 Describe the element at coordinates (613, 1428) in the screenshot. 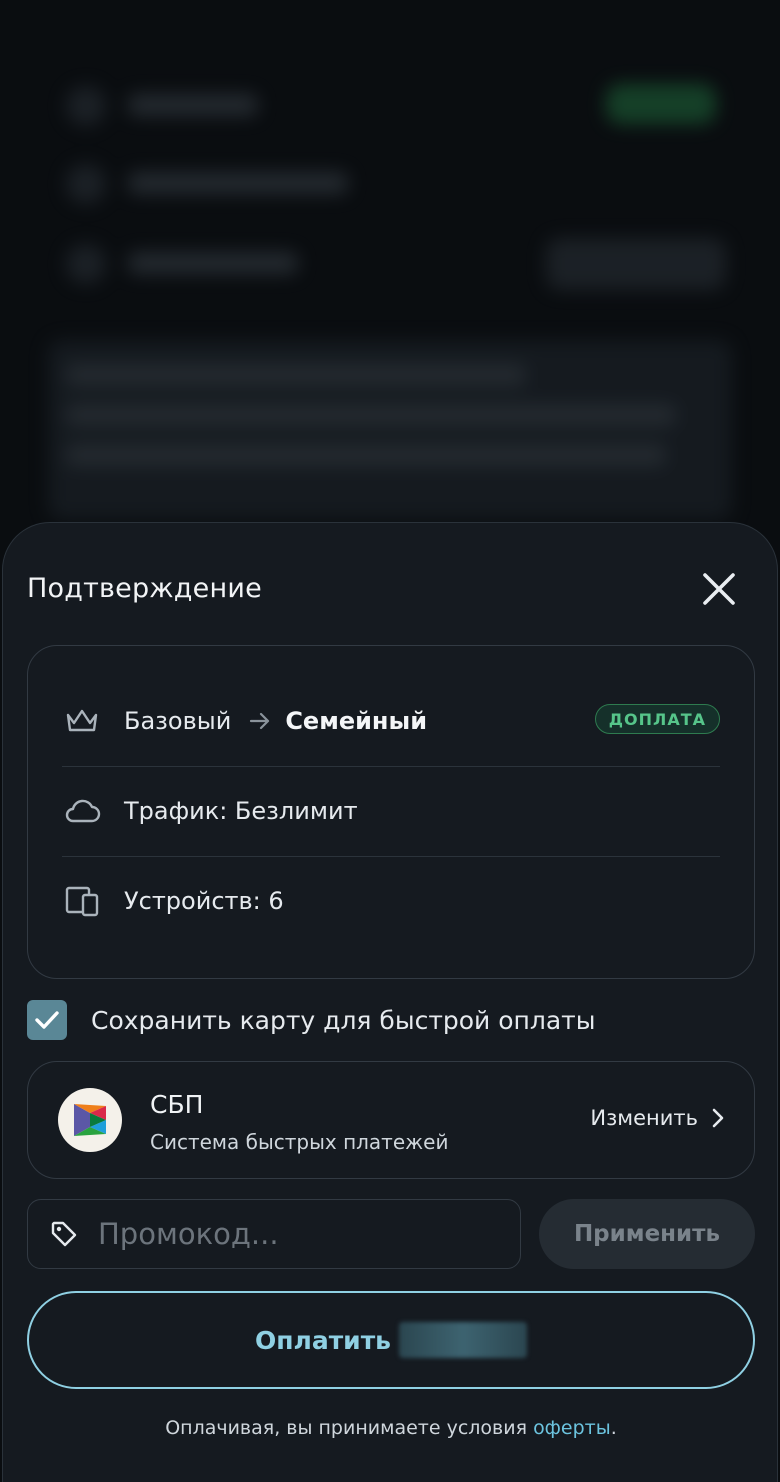

I see `terms-period: .` at that location.